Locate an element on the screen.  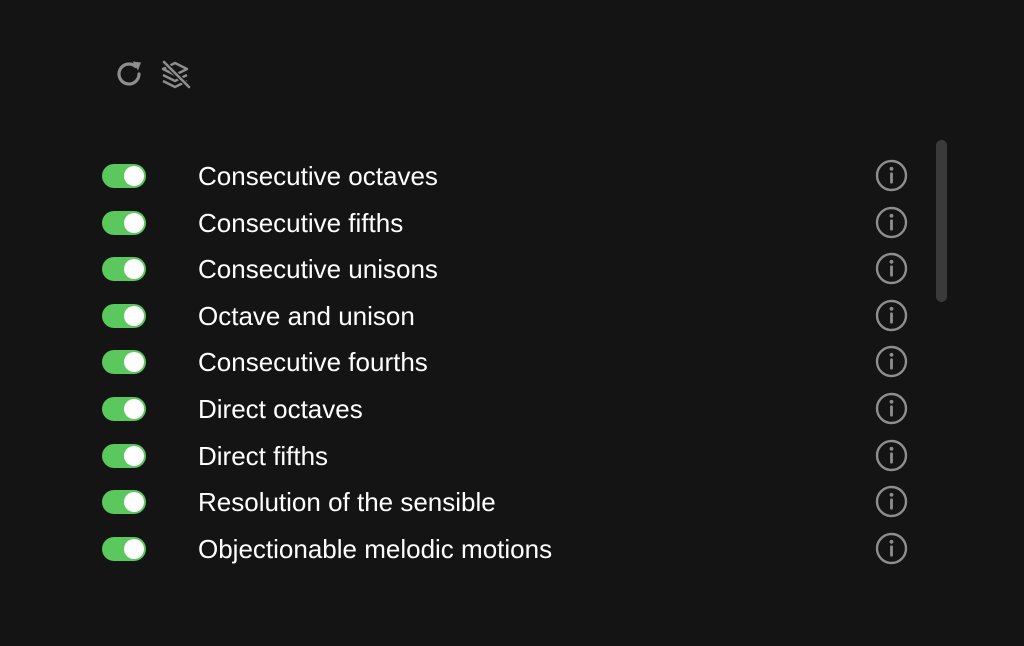
rule-label: Consecutive fourths is located at coordinates (313, 362).